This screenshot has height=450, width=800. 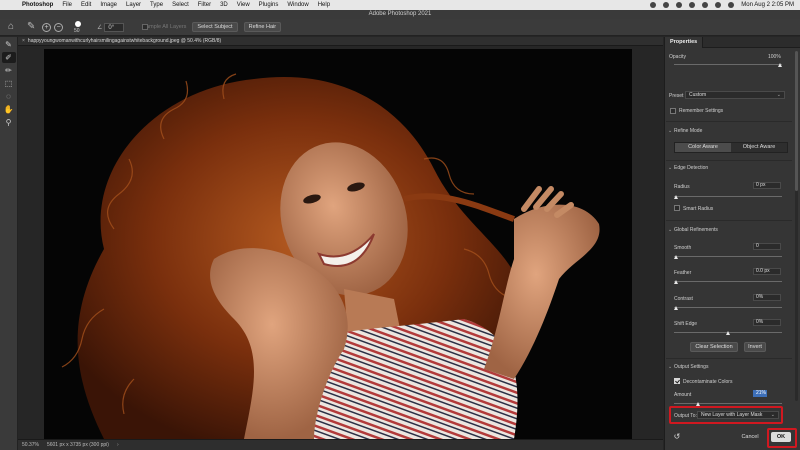 I want to click on refine-hair-button: Refine Hair, so click(x=262, y=27).